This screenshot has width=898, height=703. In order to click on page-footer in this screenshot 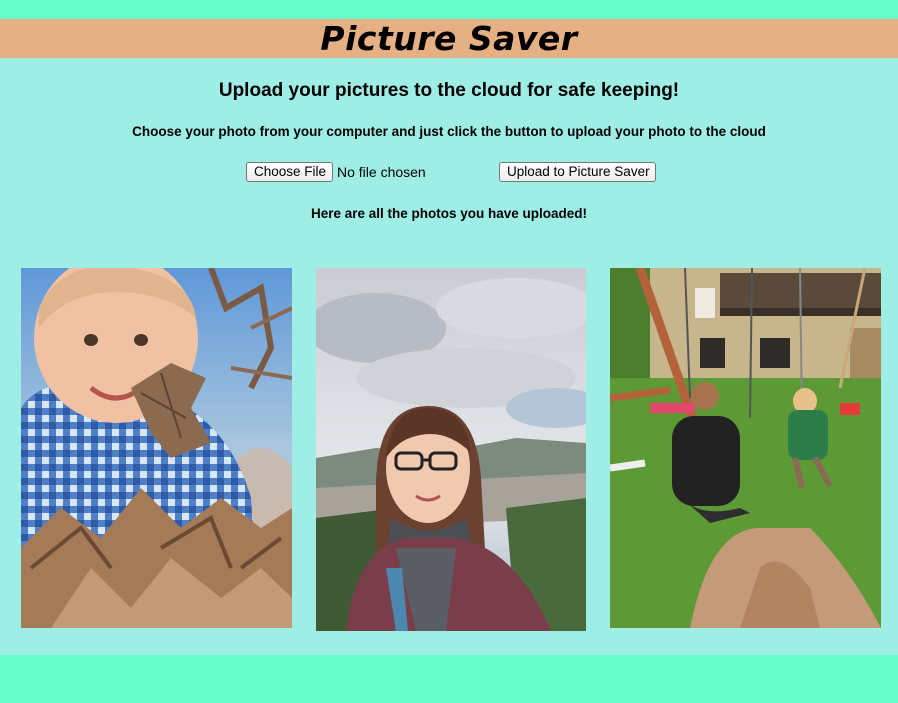, I will do `click(449, 679)`.